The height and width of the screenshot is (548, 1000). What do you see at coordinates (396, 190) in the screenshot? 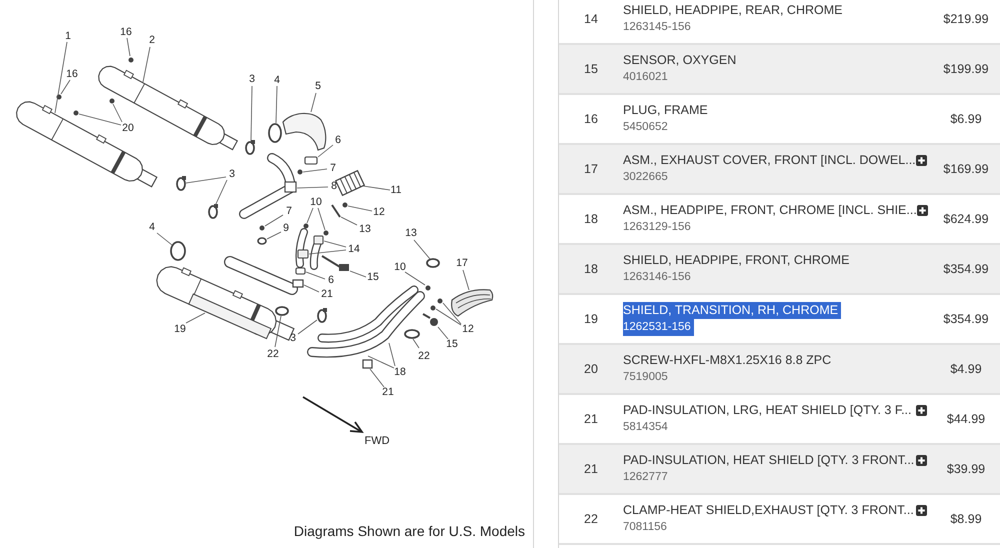
I see `callout-number: 11` at bounding box center [396, 190].